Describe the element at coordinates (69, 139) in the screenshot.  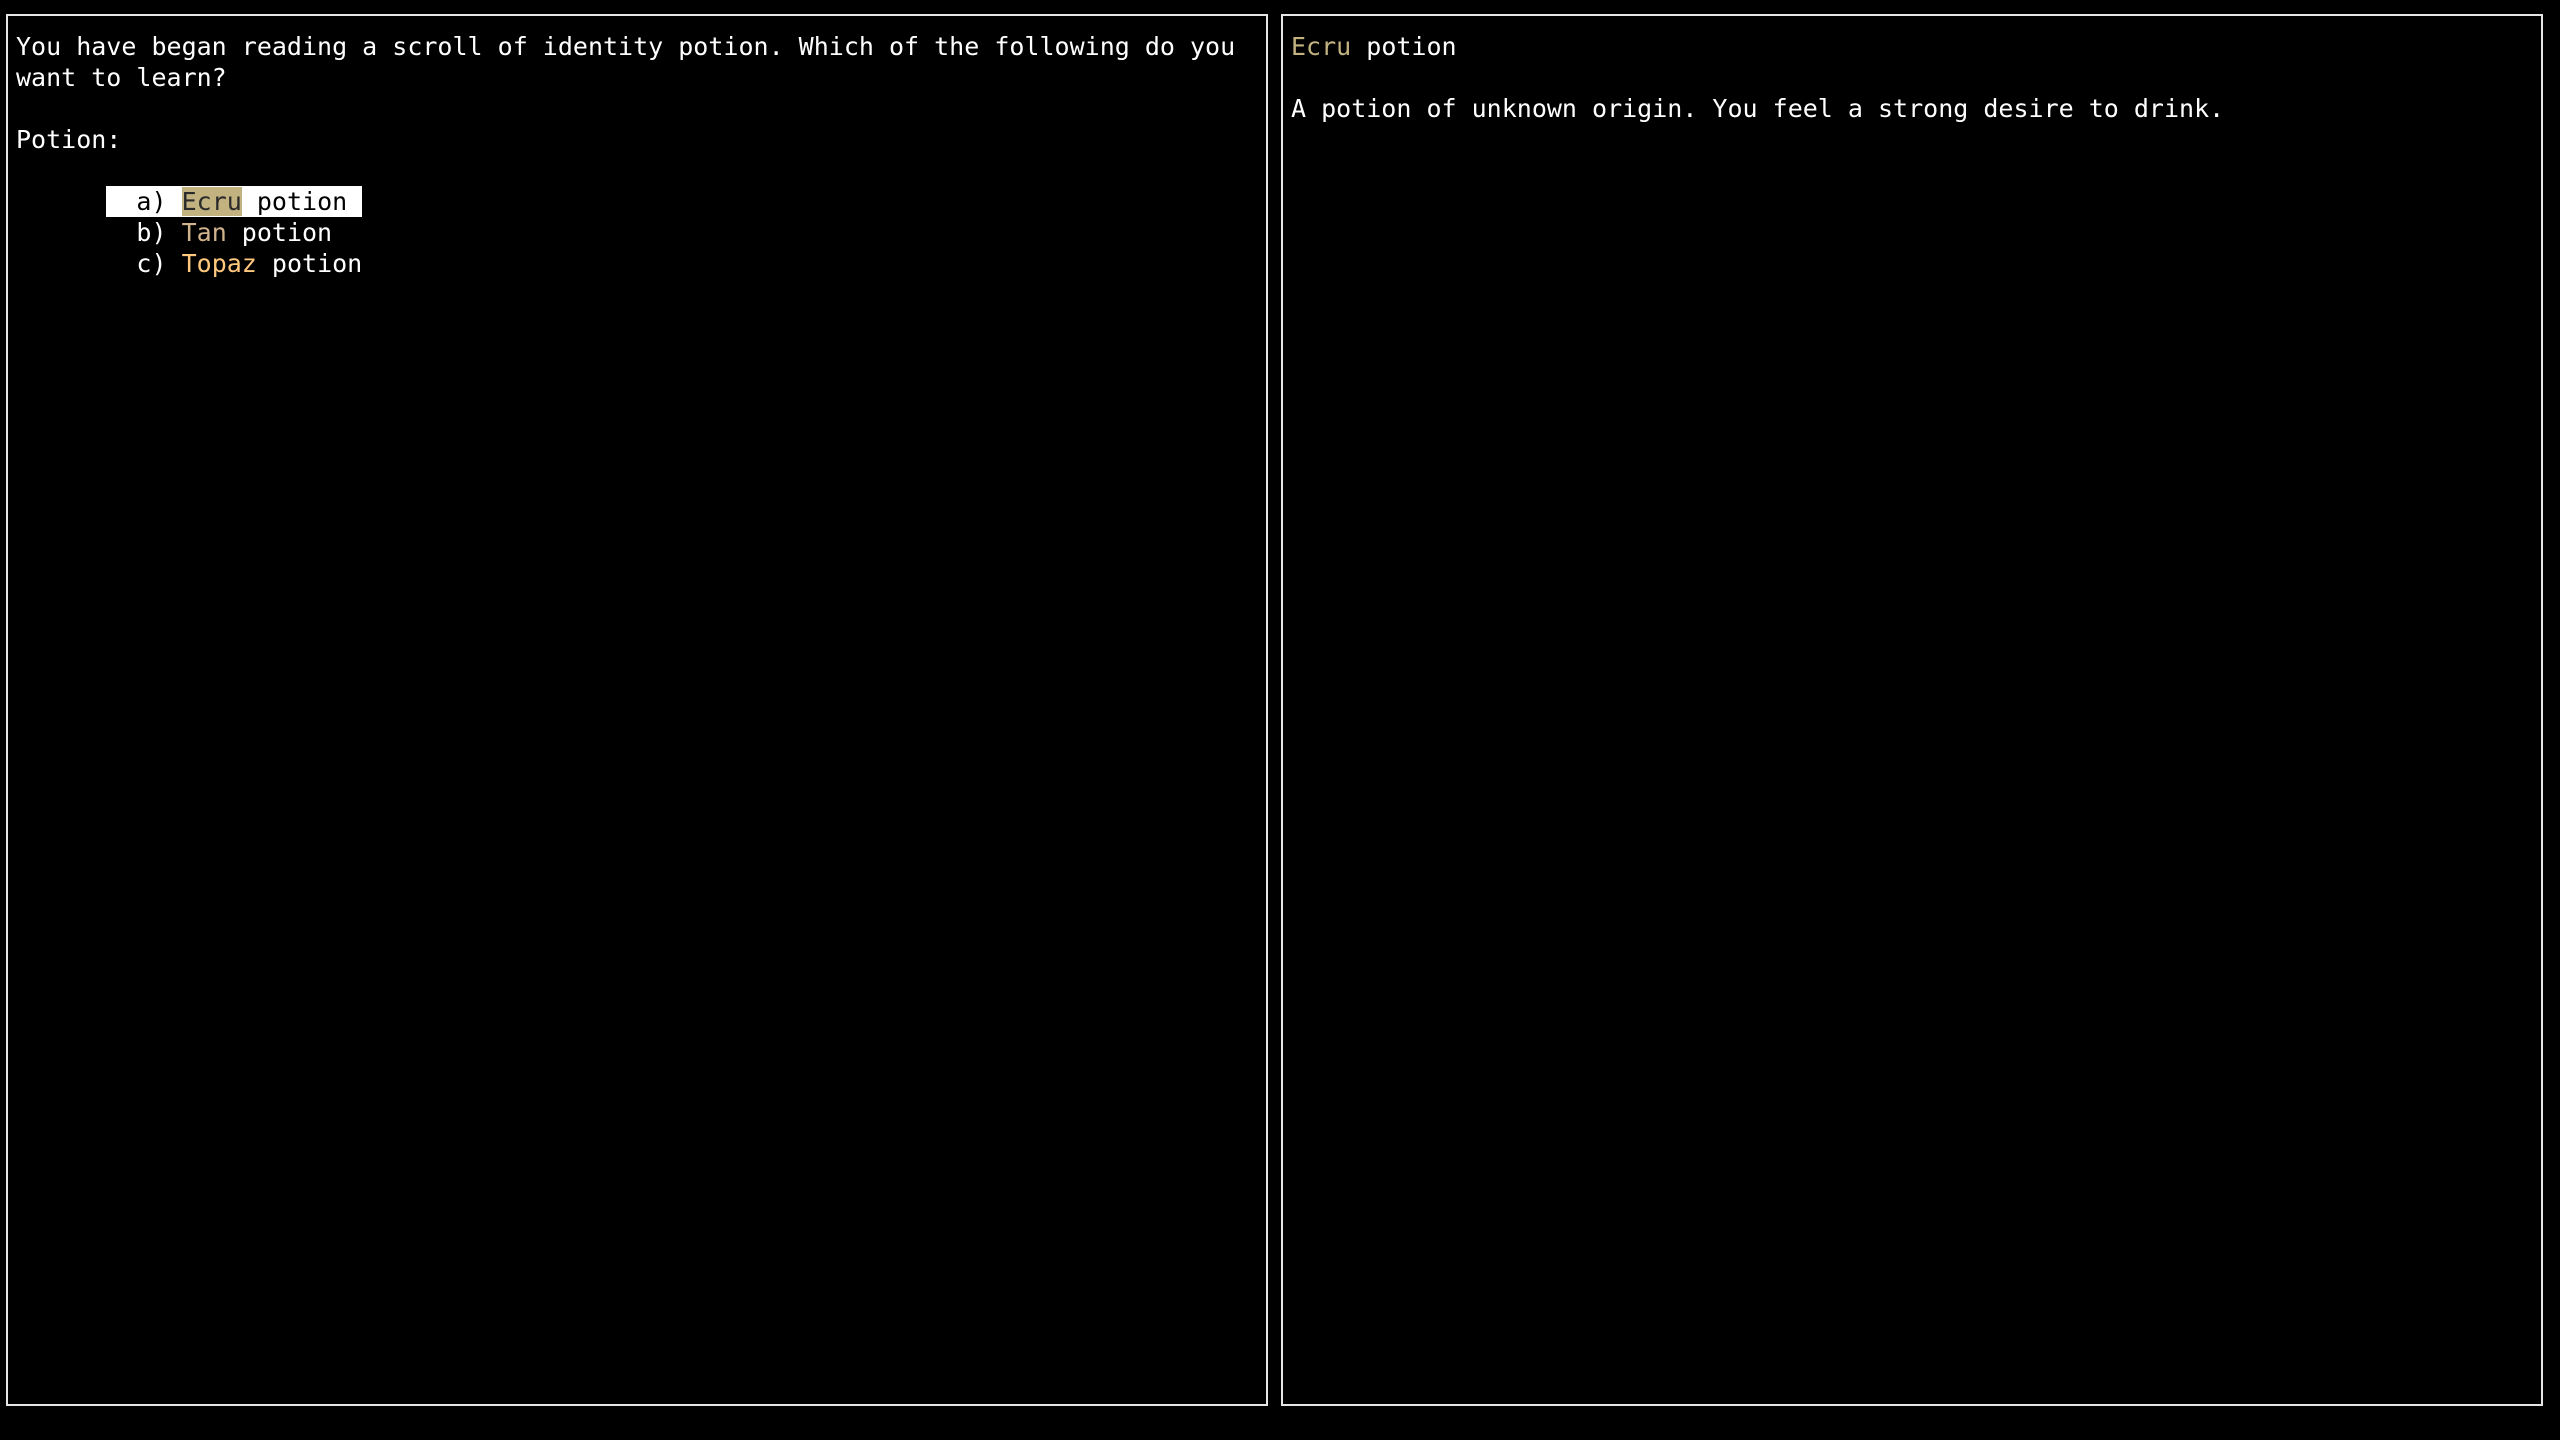
I see `section-label-potion: Potion:` at that location.